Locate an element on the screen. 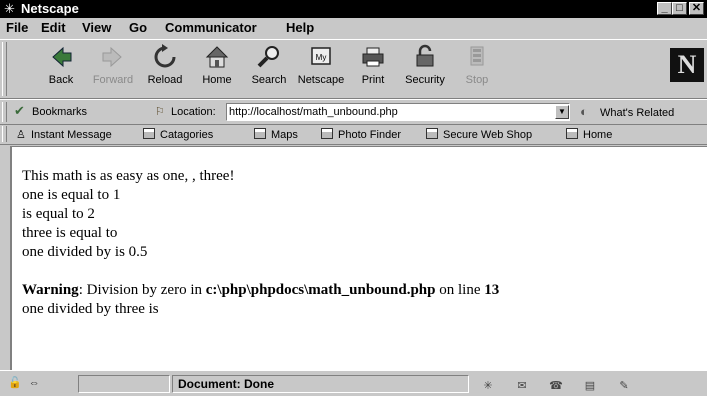  component-bar: ✳ ✉ ☎ ▤ ✎ is located at coordinates (590, 384).